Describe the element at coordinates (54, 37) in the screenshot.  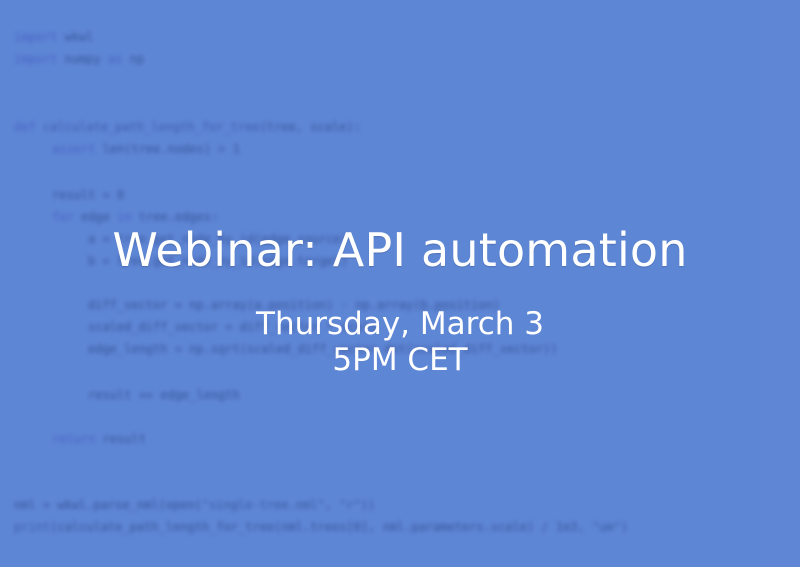
I see `code-line: import wkwl` at that location.